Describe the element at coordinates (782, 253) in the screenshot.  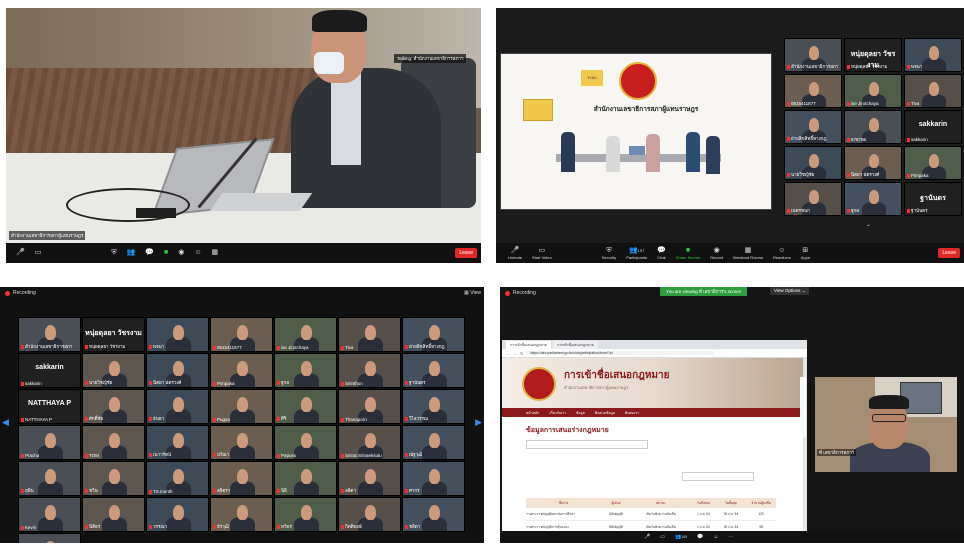
I see `reactions-button: ☺ Reactions` at that location.